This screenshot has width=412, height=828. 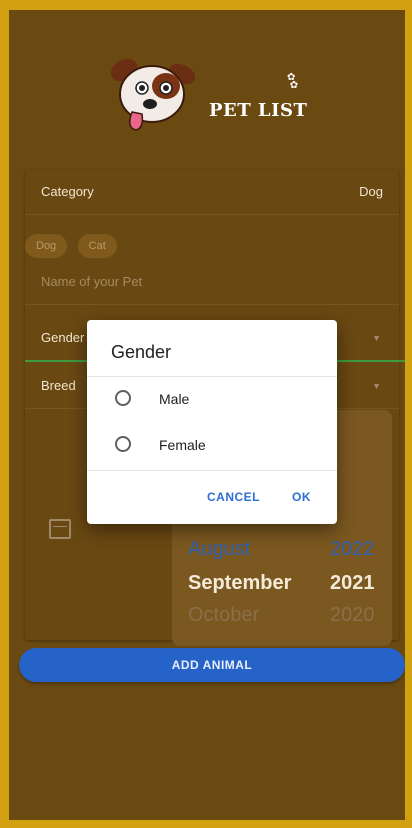 What do you see at coordinates (212, 422) in the screenshot?
I see `gender-dialog: Gender Male Female CANCEL OK` at bounding box center [212, 422].